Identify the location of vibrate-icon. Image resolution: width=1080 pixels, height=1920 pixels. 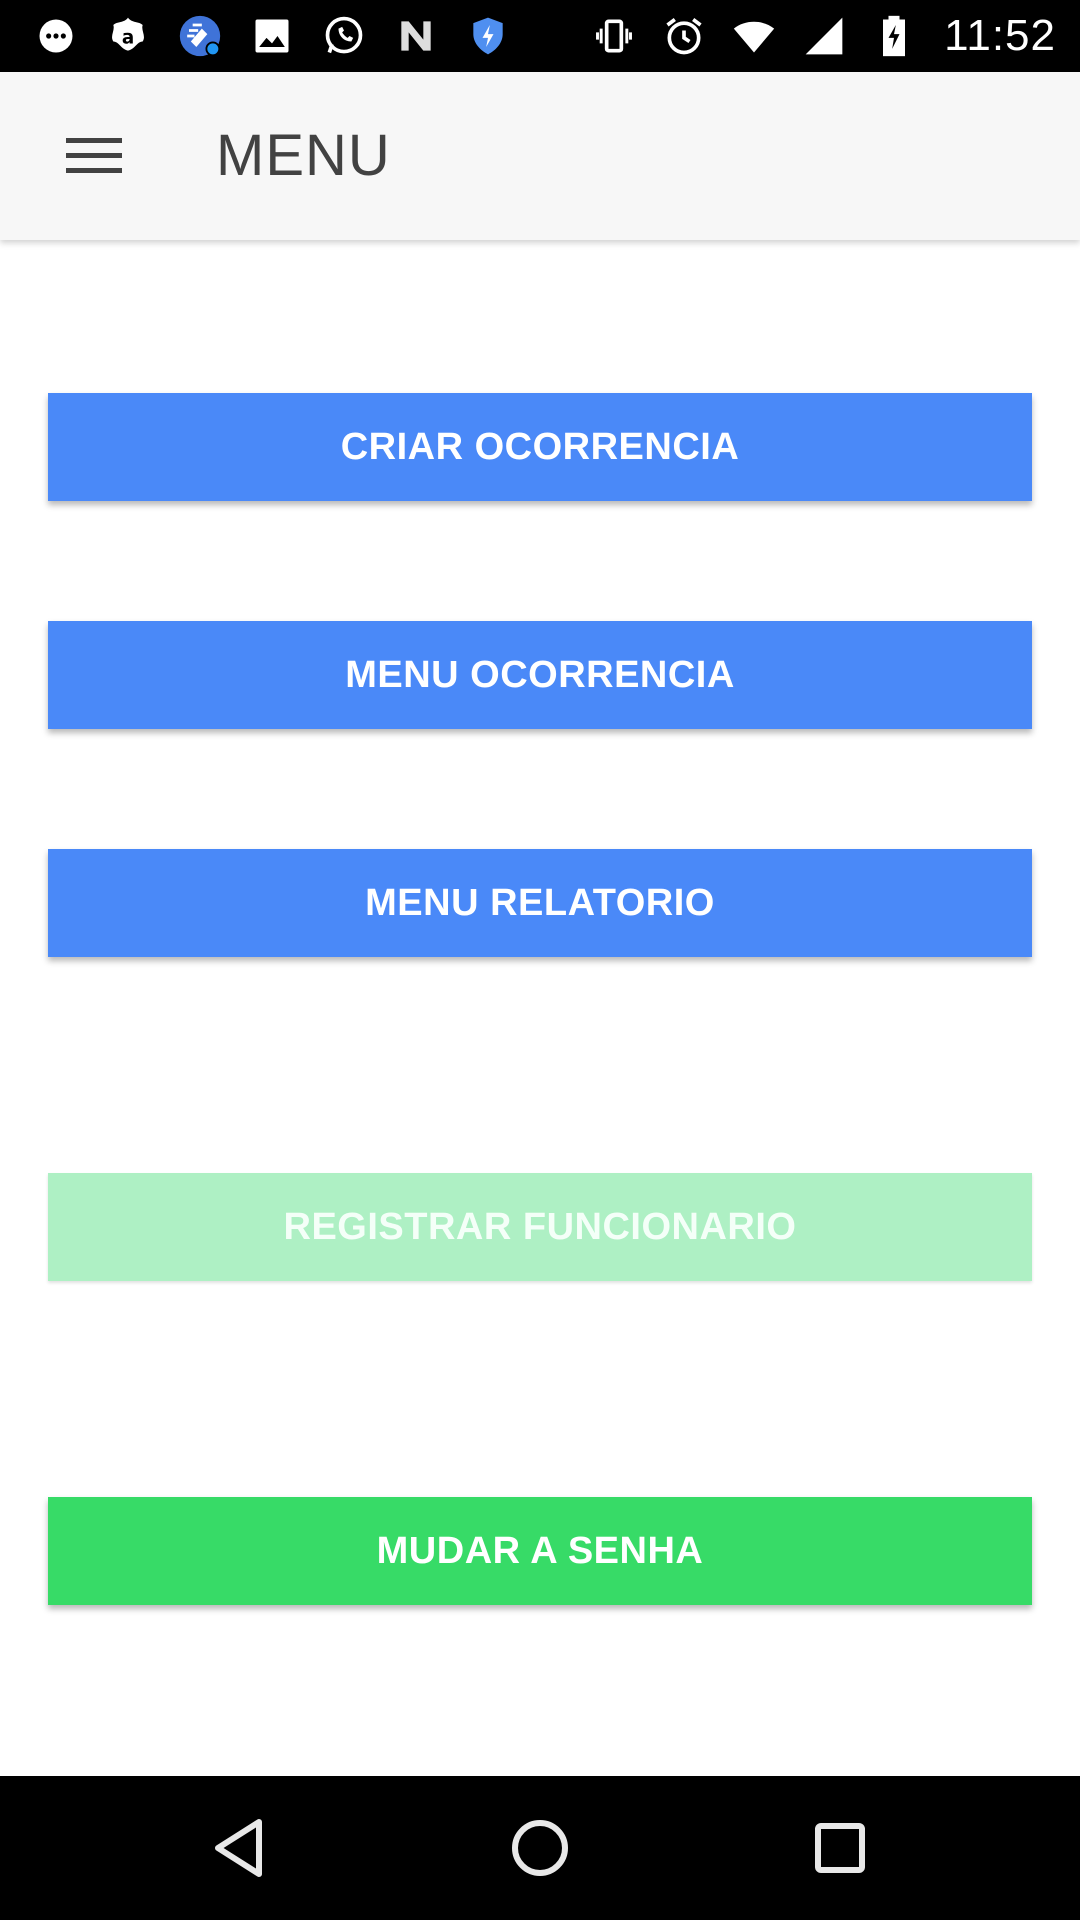
(614, 36).